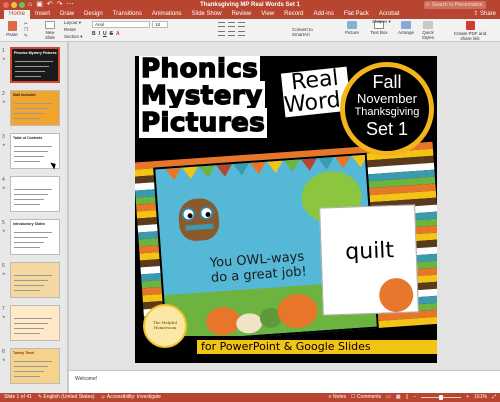 Image resolution: width=500 pixels, height=402 pixels. Describe the element at coordinates (231, 24) in the screenshot. I see `numbering-icon` at that location.